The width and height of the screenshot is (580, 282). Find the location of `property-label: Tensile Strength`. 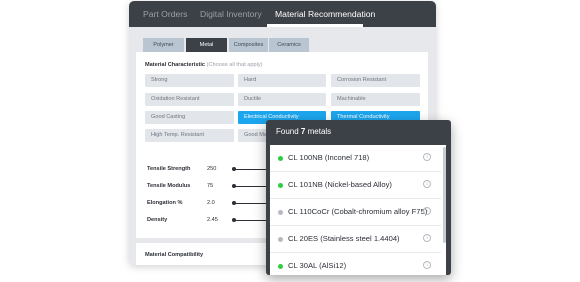

property-label: Tensile Strength is located at coordinates (169, 169).